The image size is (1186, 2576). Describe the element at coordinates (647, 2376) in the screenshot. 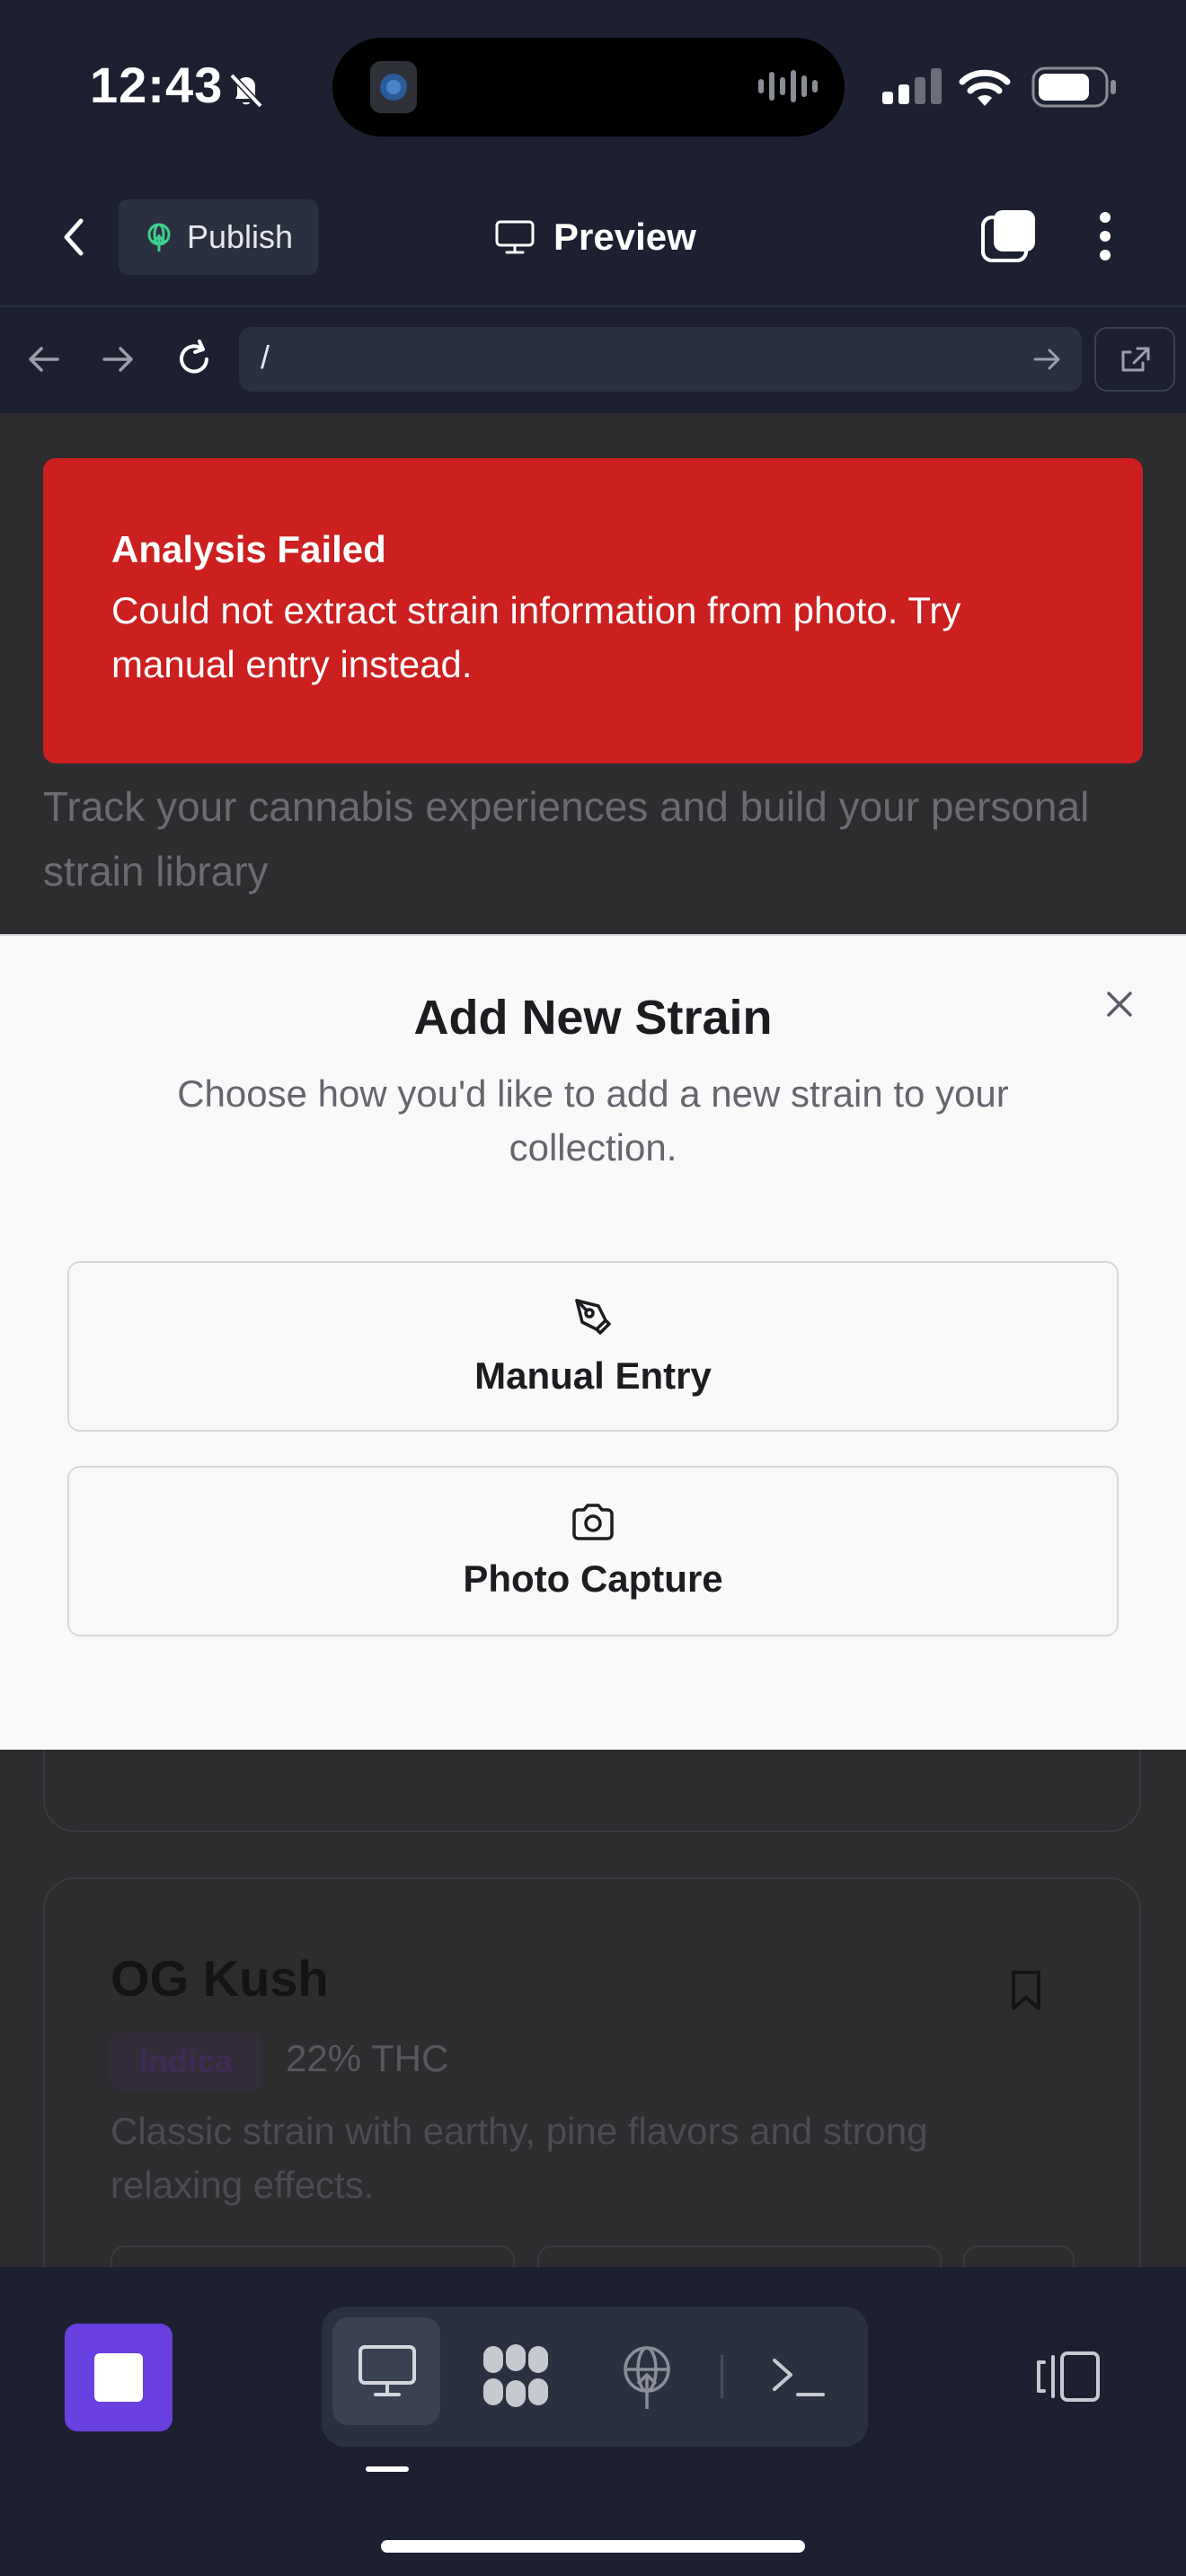

I see `deploy-globe-icon` at that location.